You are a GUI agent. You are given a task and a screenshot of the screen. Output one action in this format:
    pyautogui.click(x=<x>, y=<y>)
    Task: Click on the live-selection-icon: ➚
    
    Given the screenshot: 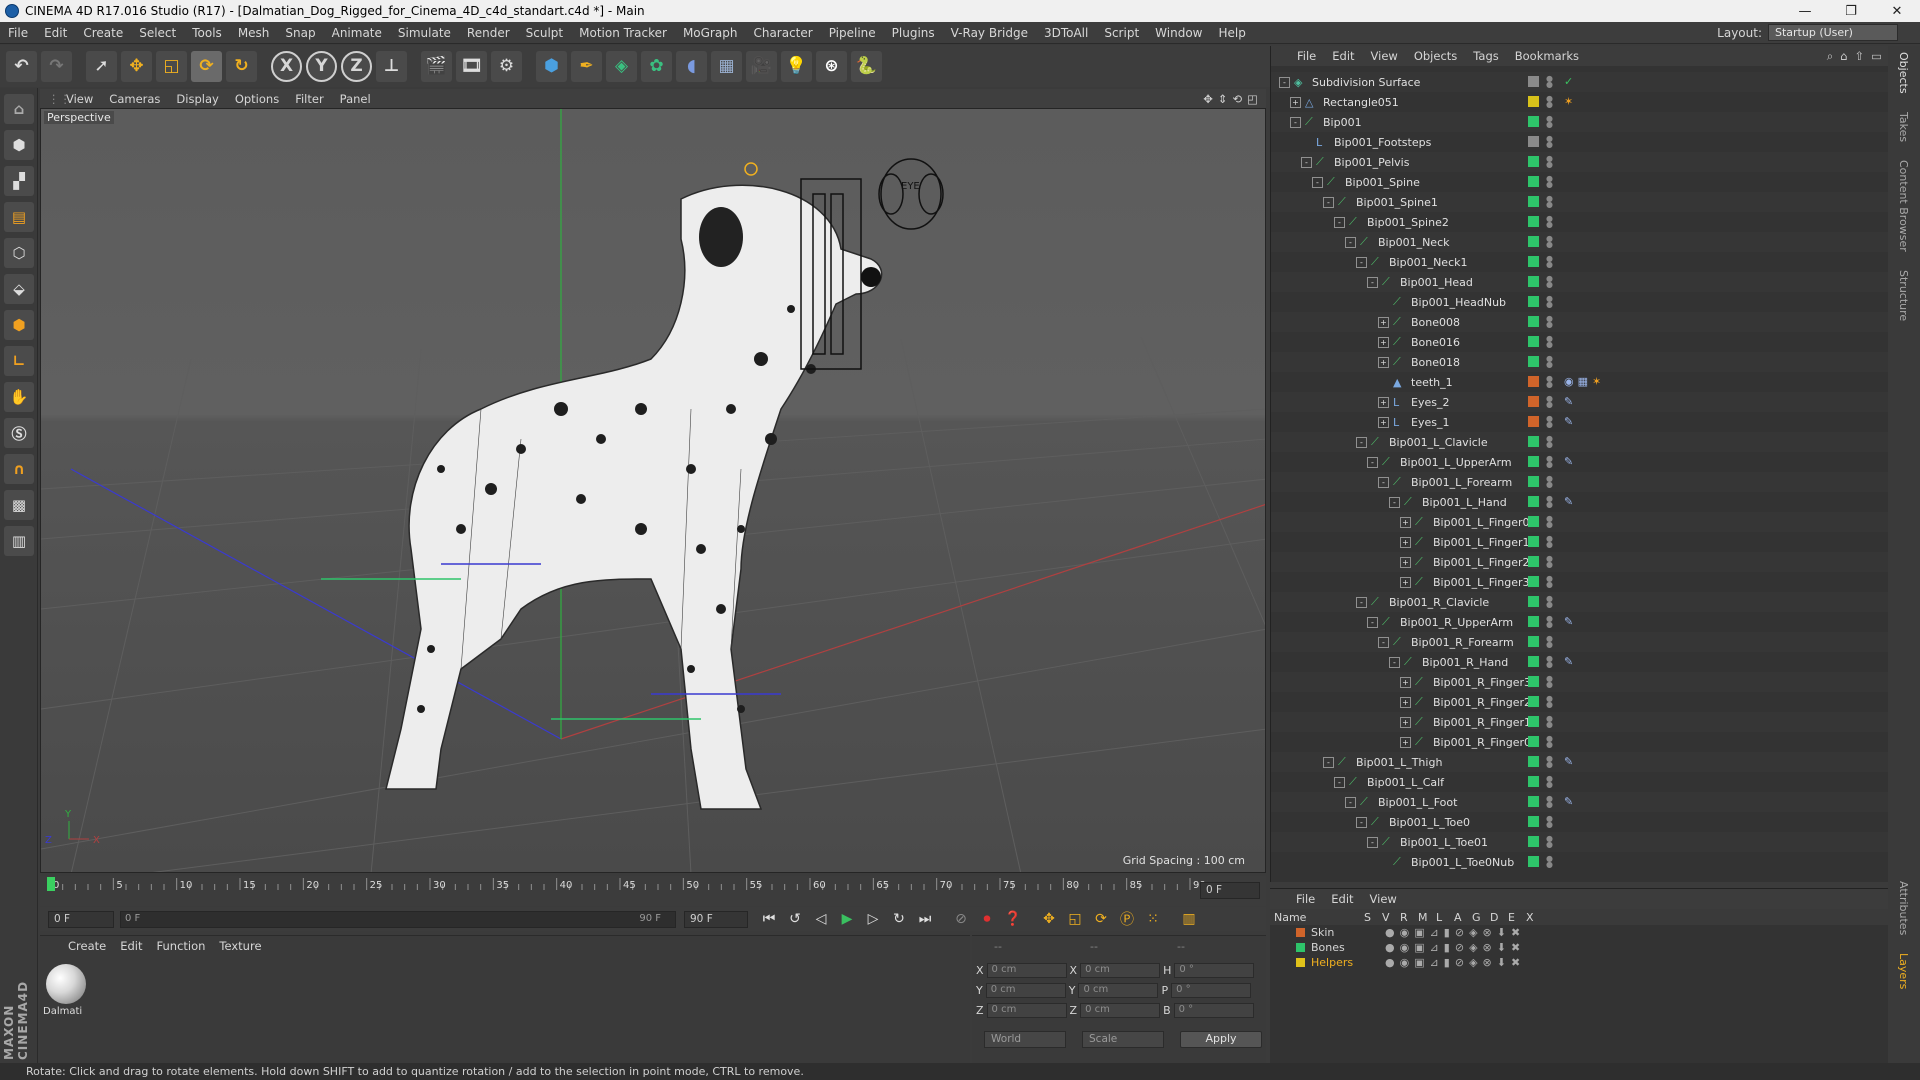 What is the action you would take?
    pyautogui.click(x=101, y=66)
    